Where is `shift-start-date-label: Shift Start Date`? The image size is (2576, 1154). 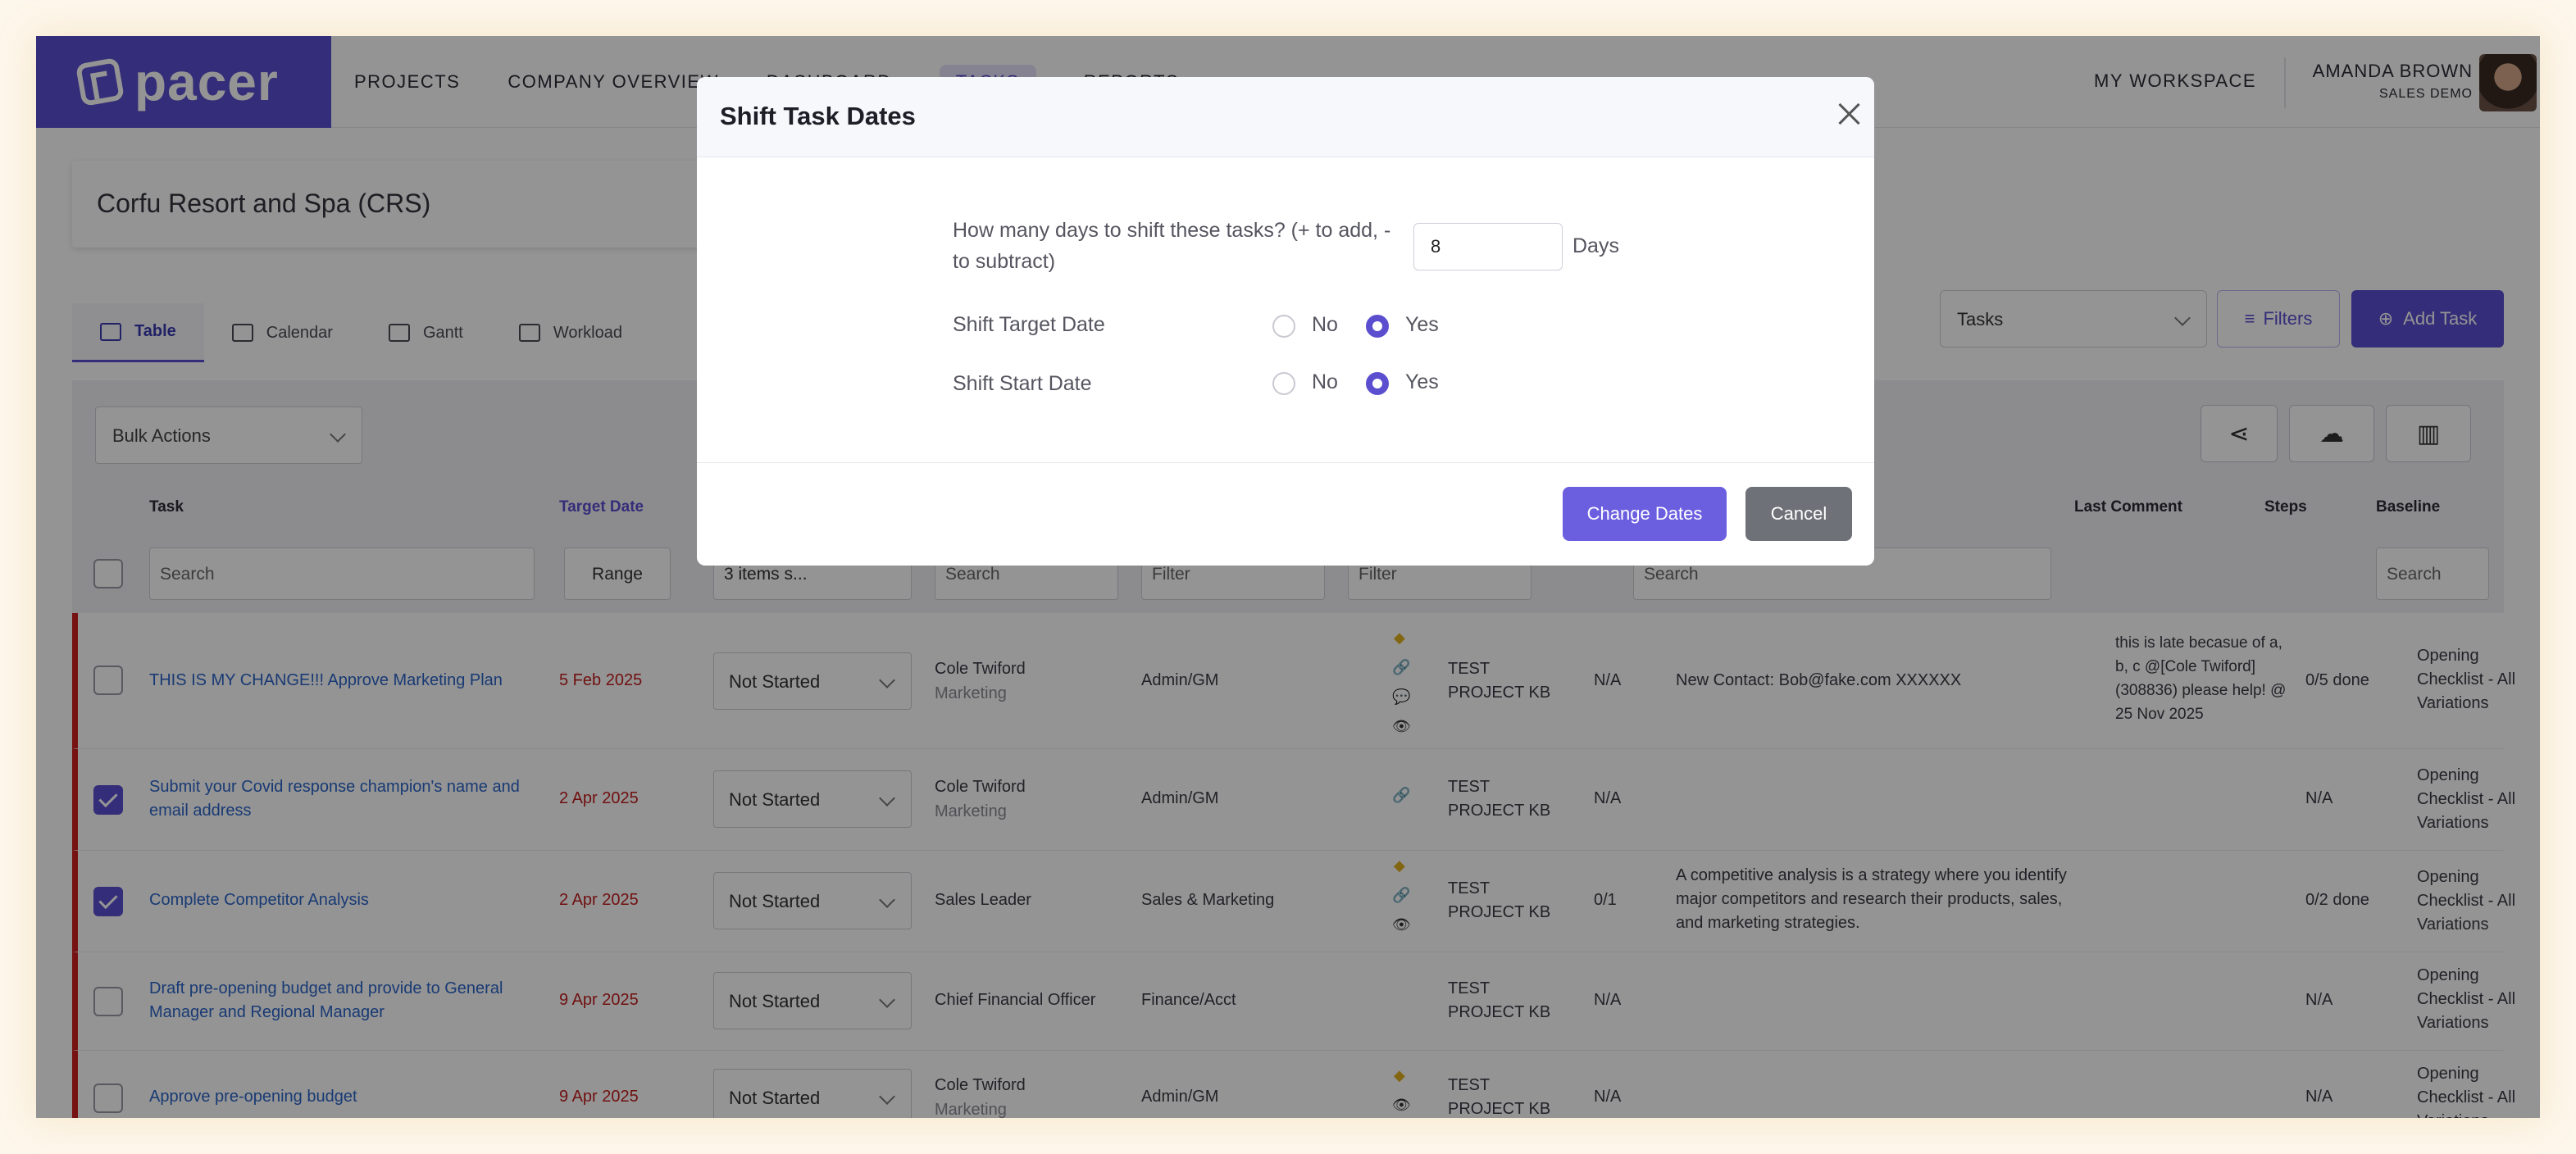
shift-start-date-label: Shift Start Date is located at coordinates (1022, 383).